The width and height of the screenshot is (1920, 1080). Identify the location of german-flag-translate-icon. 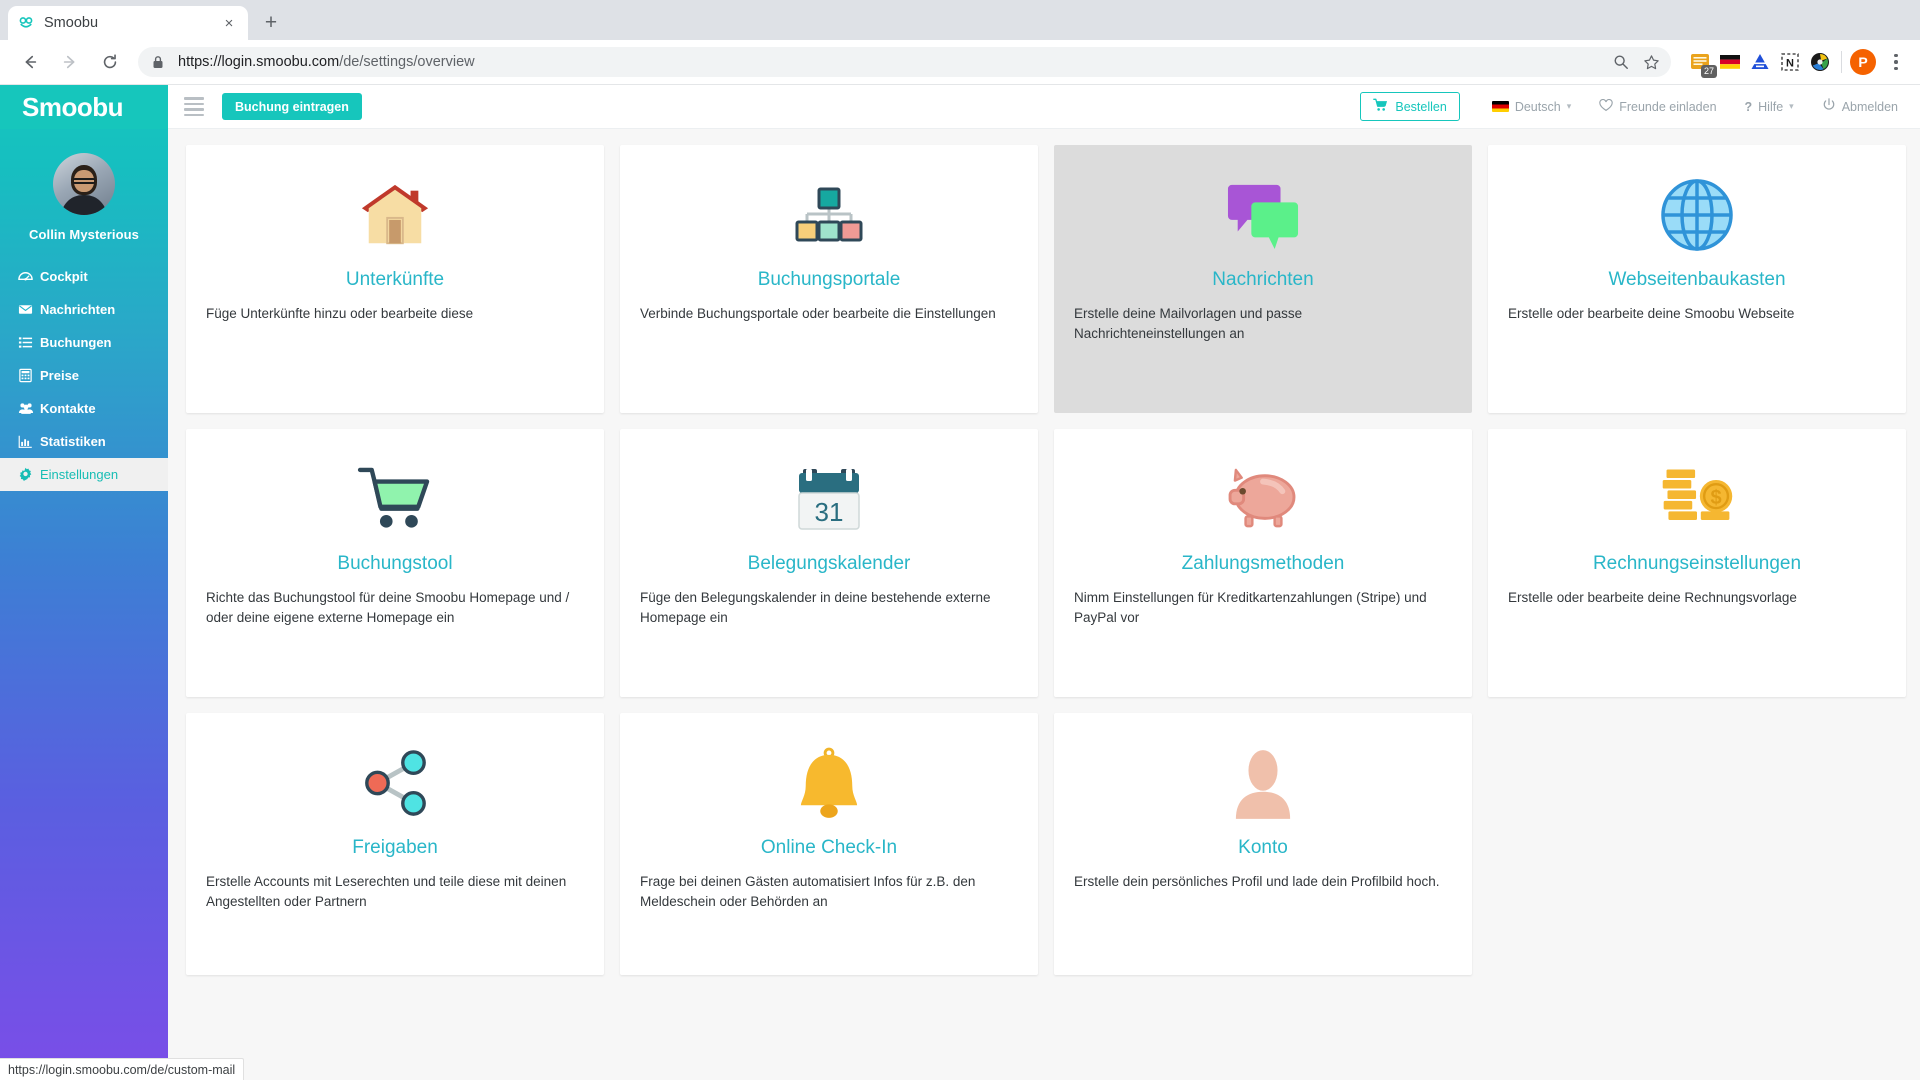
(1730, 62).